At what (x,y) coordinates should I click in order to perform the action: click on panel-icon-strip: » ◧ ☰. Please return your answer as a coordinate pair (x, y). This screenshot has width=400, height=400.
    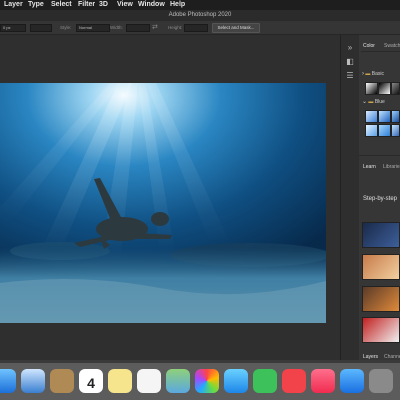
    Looking at the image, I should click on (350, 197).